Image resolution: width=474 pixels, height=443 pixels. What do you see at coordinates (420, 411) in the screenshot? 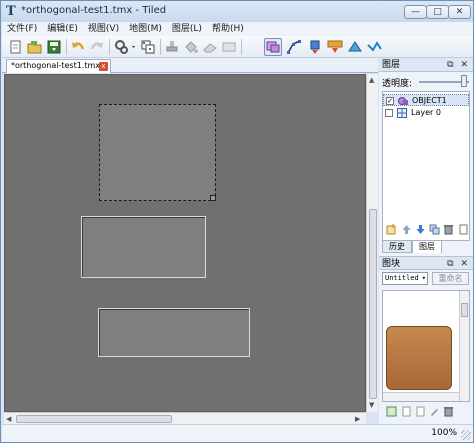
I see `export-tileset-icon` at bounding box center [420, 411].